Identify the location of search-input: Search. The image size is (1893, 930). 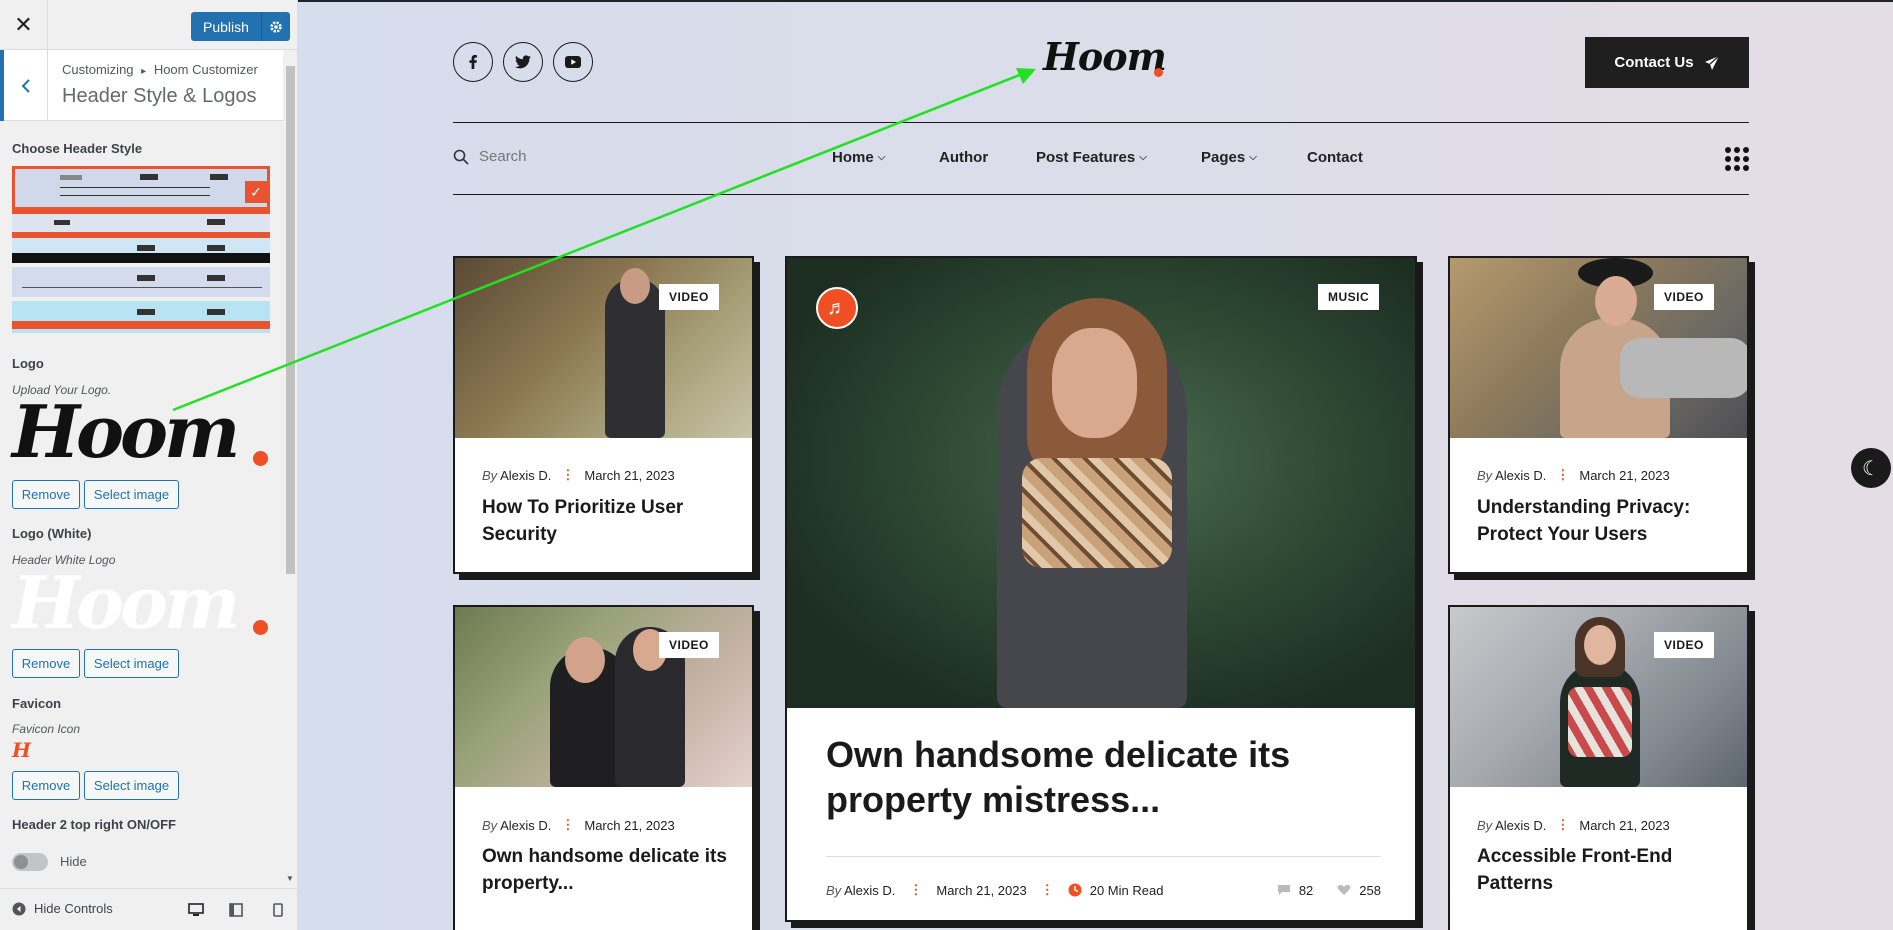
(490, 156).